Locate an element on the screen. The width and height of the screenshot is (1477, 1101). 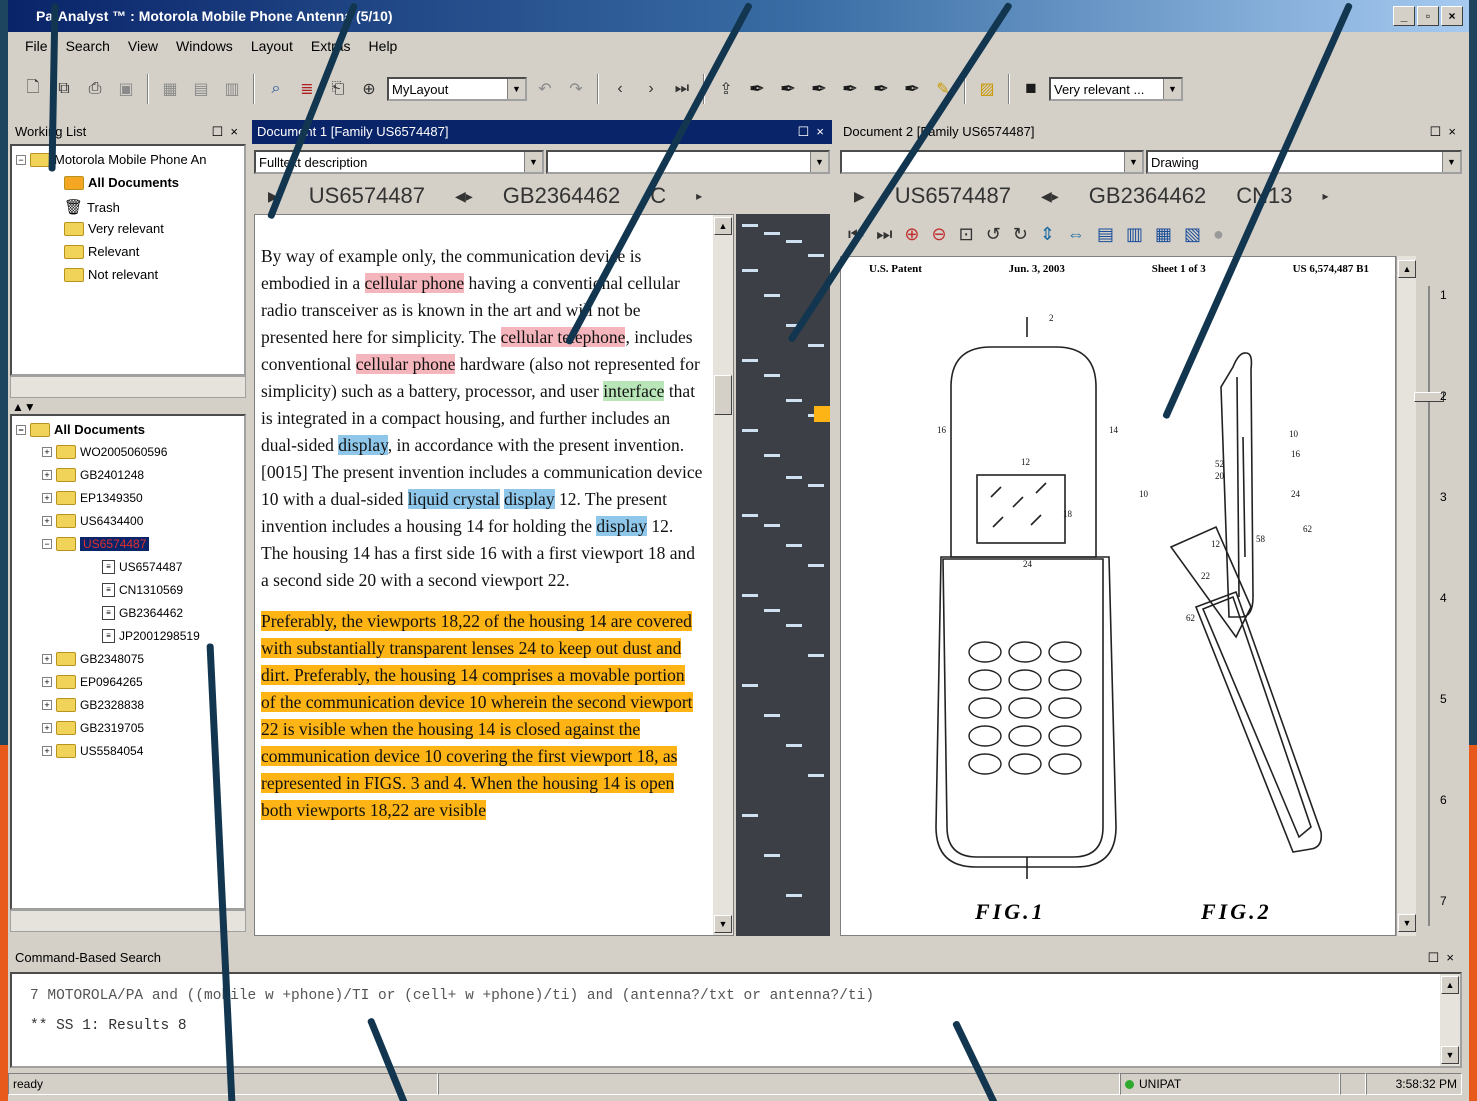
fulltext-vscroll: ▲ ▼ is located at coordinates (723, 575).